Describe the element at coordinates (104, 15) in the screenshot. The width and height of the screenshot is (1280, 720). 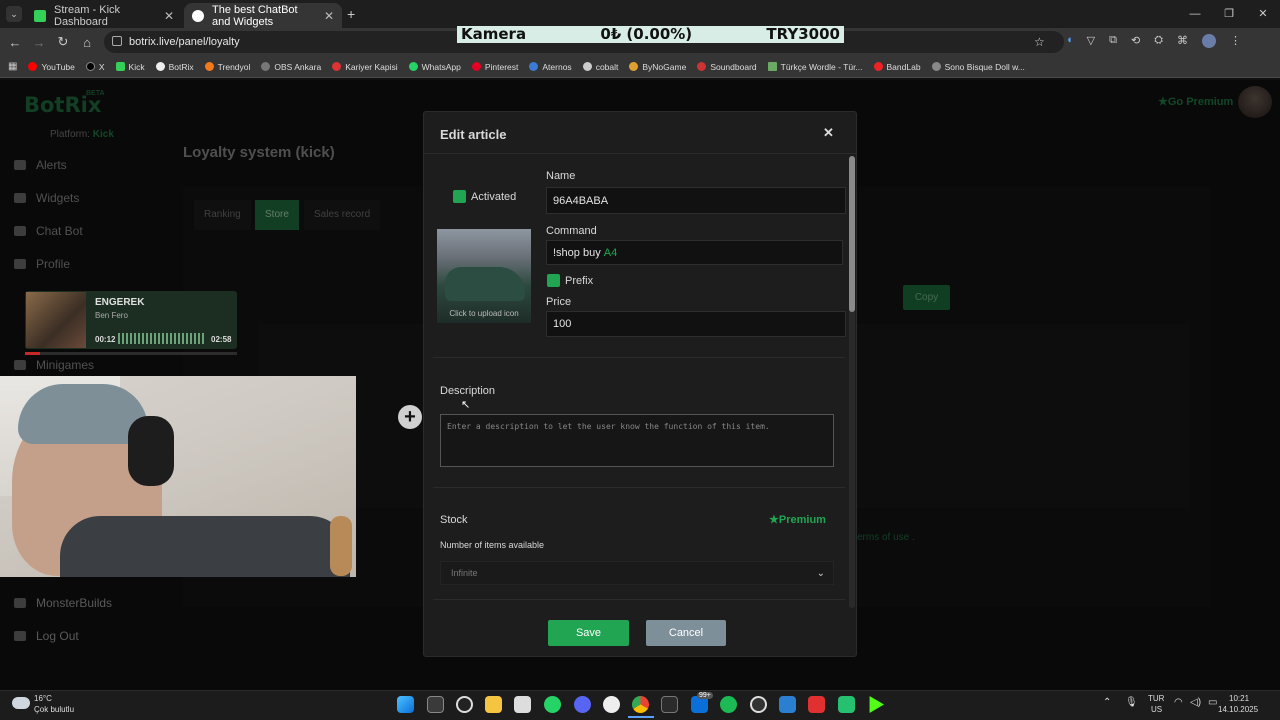
I see `tab-kick-dashboard: Stream - Kick Dashboard ✕` at that location.